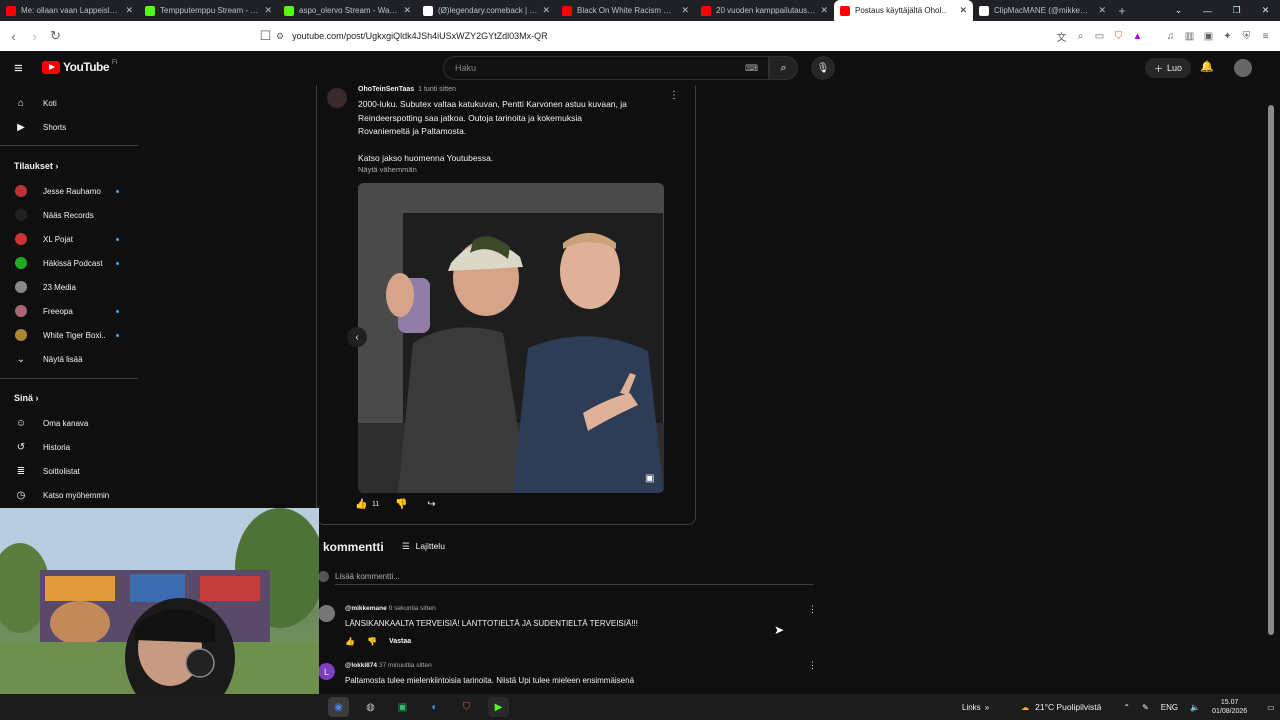 The width and height of the screenshot is (1280, 720). Describe the element at coordinates (606, 68) in the screenshot. I see `search-input: Haku ⌨` at that location.